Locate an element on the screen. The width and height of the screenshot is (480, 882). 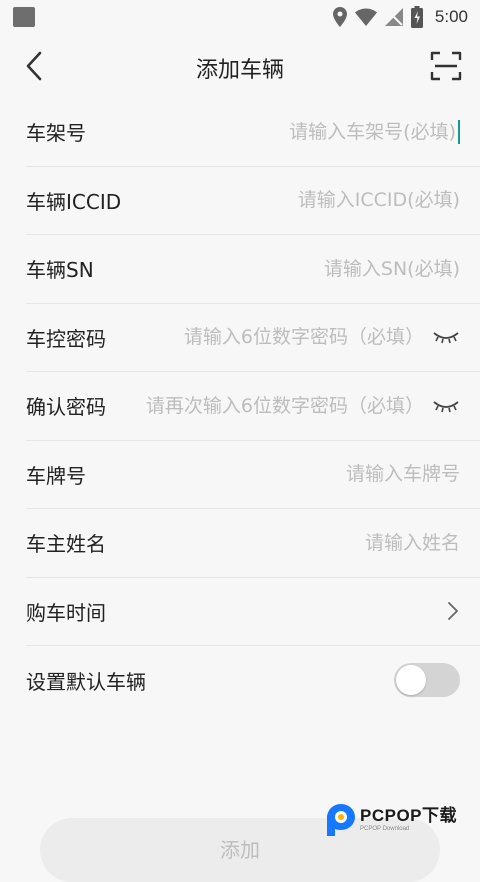
chevron-right-icon is located at coordinates (453, 611).